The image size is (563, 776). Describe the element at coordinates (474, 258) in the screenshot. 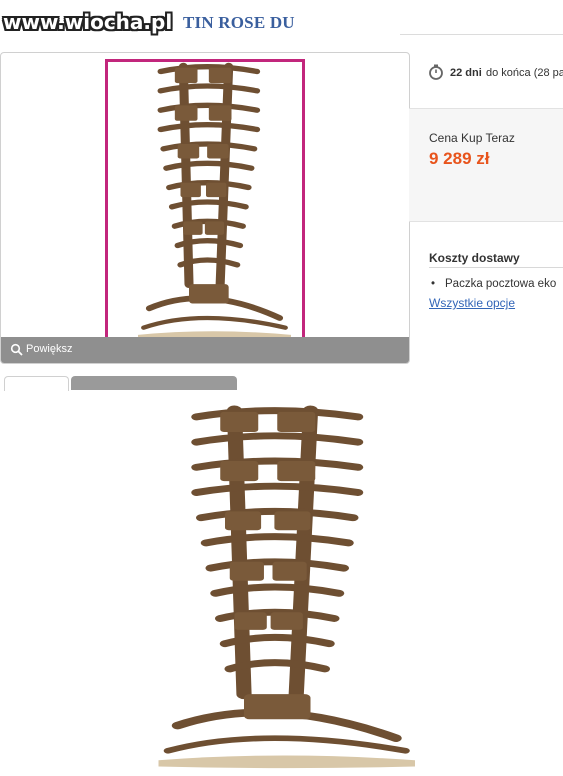

I see `shipping-title: Koszty dostawy` at that location.